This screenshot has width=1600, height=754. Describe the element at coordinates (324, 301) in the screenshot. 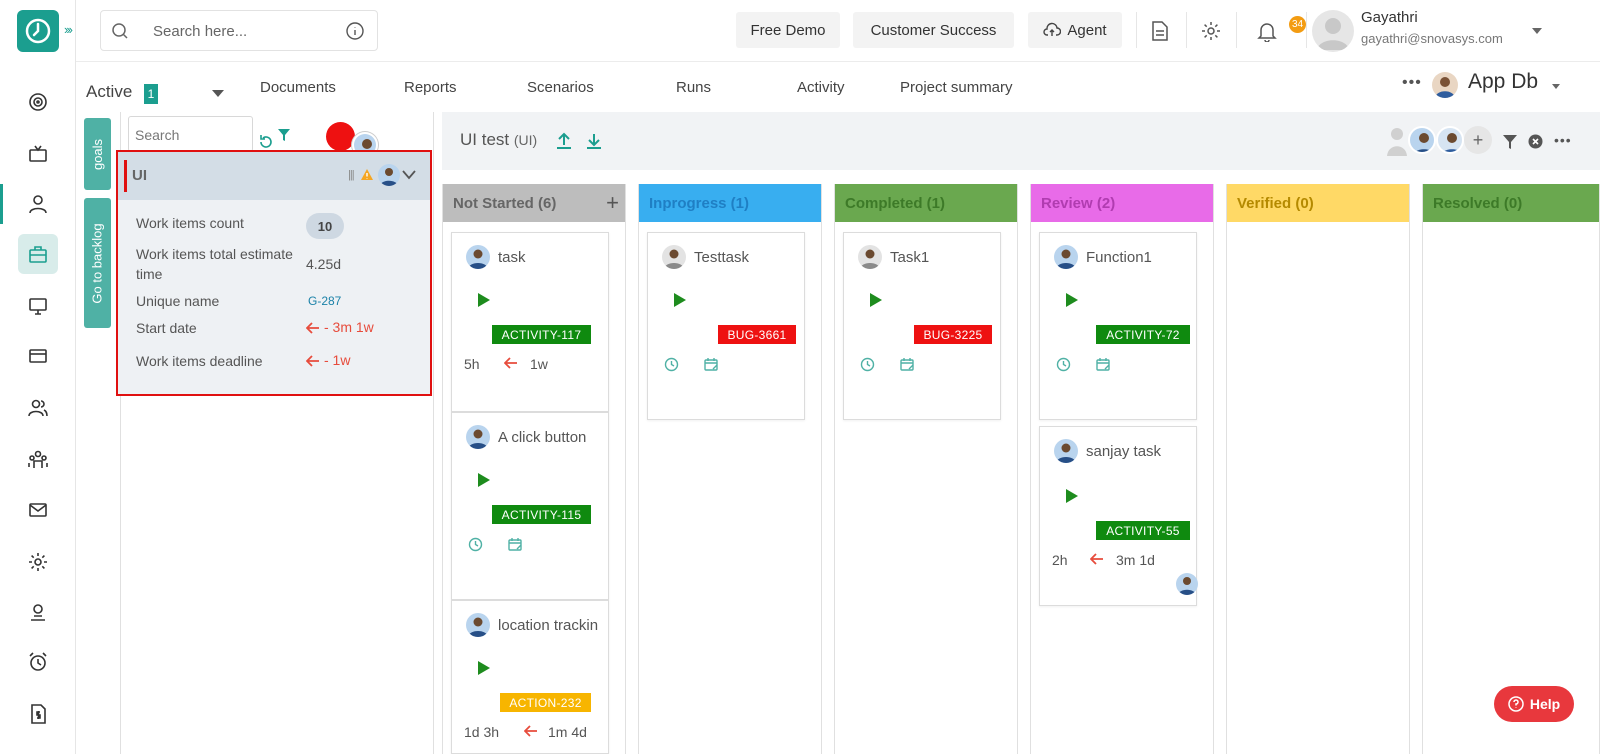

I see `unique-name-link: G-287` at that location.